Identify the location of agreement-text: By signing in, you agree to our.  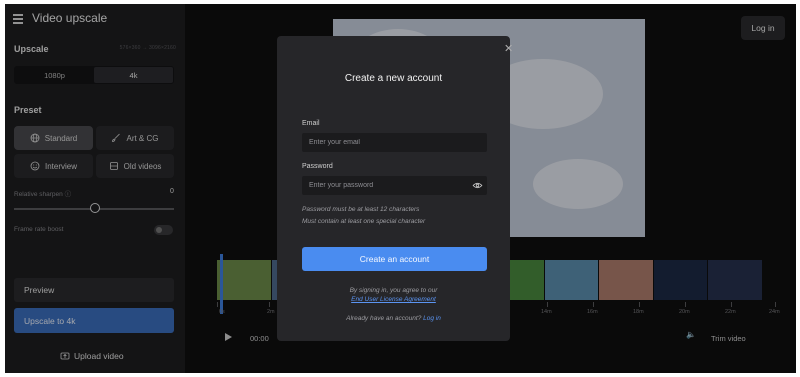
(393, 290).